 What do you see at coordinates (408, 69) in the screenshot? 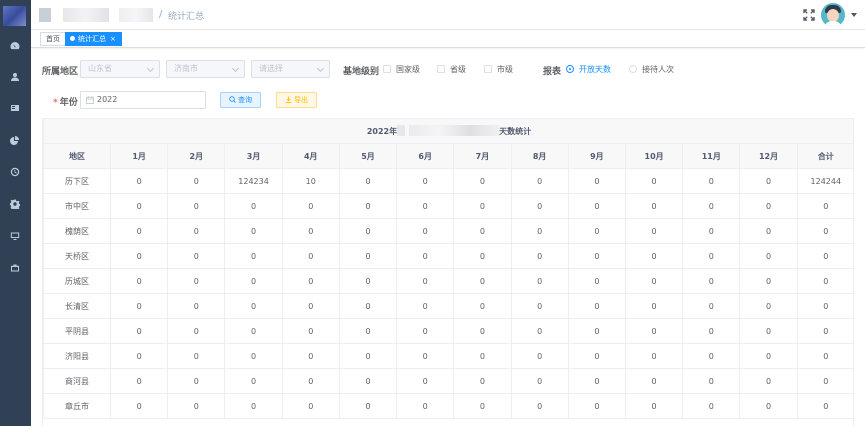
I see `checkbox-national-label: 国家级` at bounding box center [408, 69].